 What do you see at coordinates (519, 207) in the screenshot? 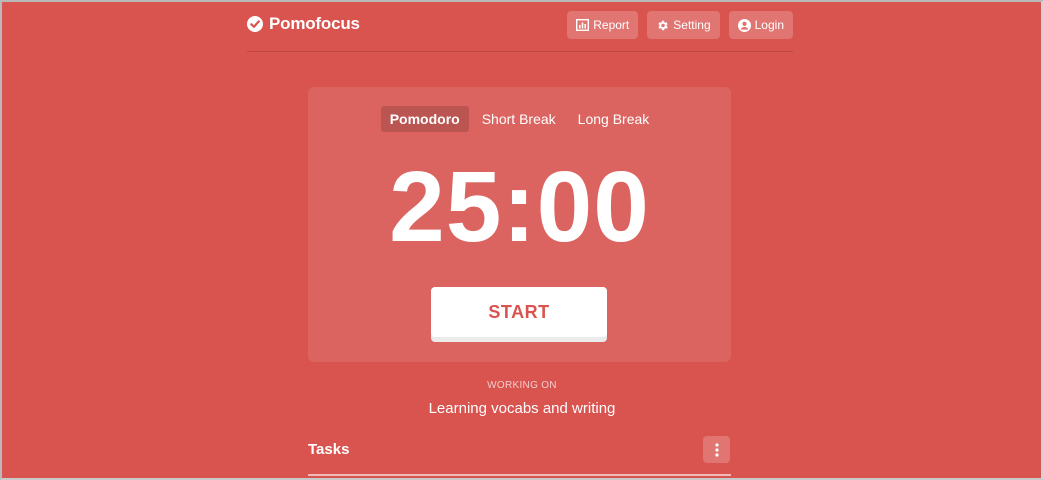
I see `timer-display: 25:00` at bounding box center [519, 207].